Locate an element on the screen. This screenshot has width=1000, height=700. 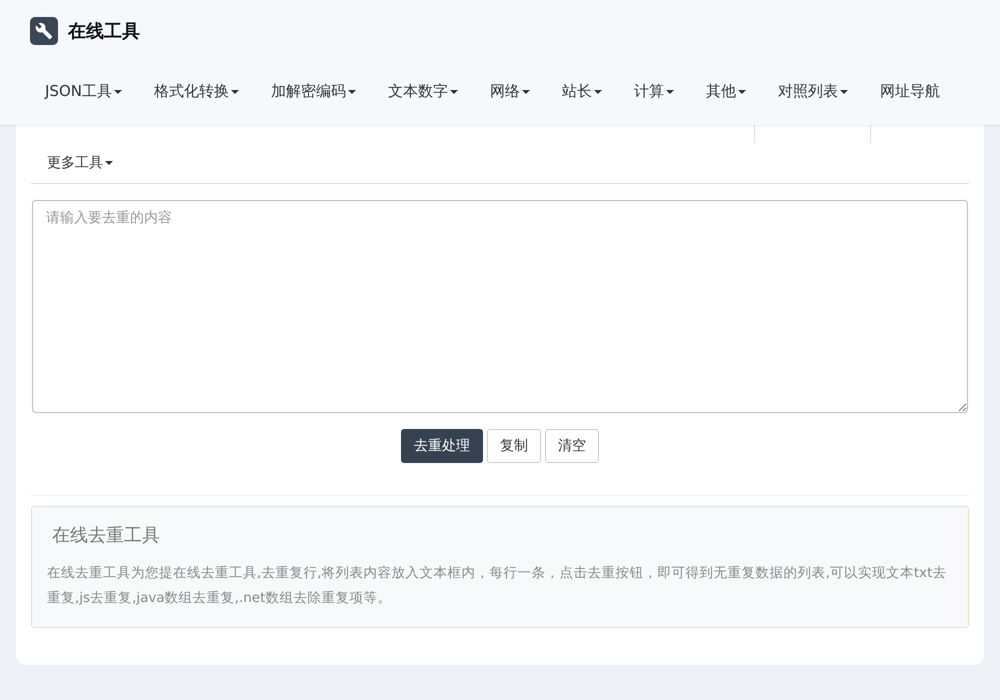
action-button: 清空 is located at coordinates (572, 446).